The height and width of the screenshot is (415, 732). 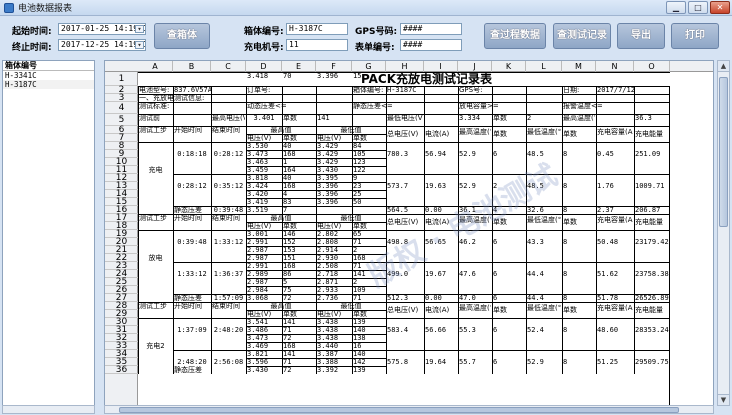 I want to click on sheet-cell: 3.388, so click(x=328, y=362).